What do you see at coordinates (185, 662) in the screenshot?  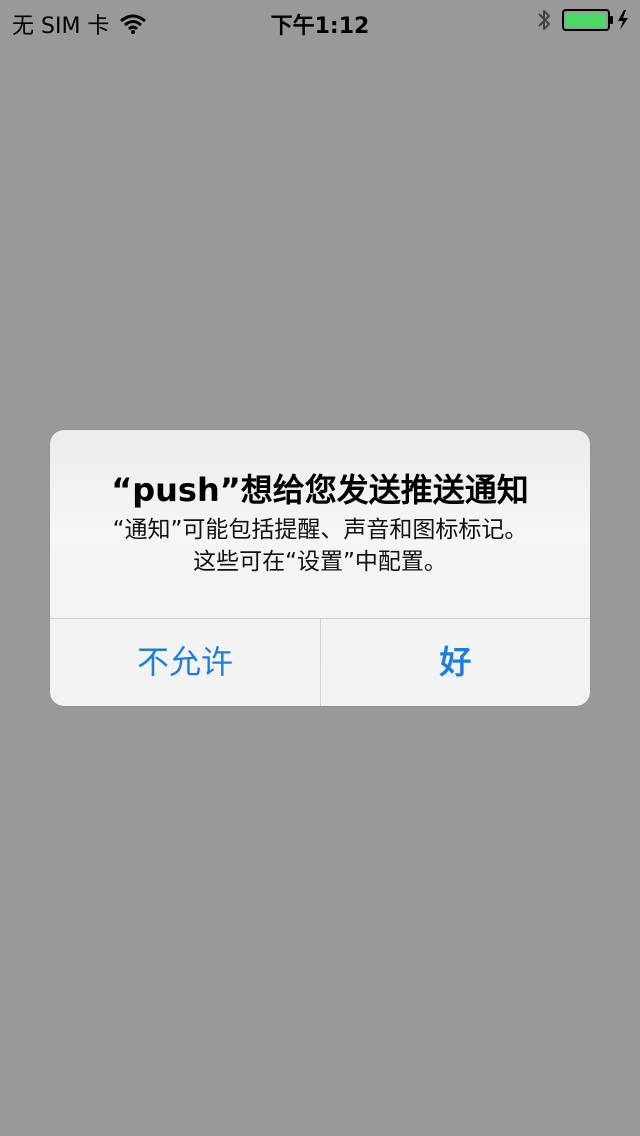 I see `dont-allow-button: 不允许` at bounding box center [185, 662].